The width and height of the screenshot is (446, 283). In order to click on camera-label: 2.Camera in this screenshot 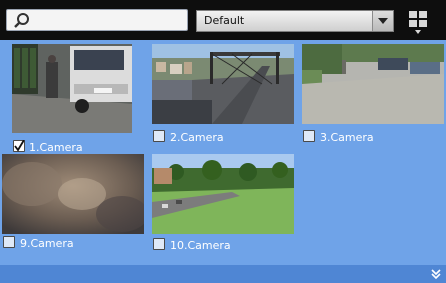, I will do `click(197, 137)`.